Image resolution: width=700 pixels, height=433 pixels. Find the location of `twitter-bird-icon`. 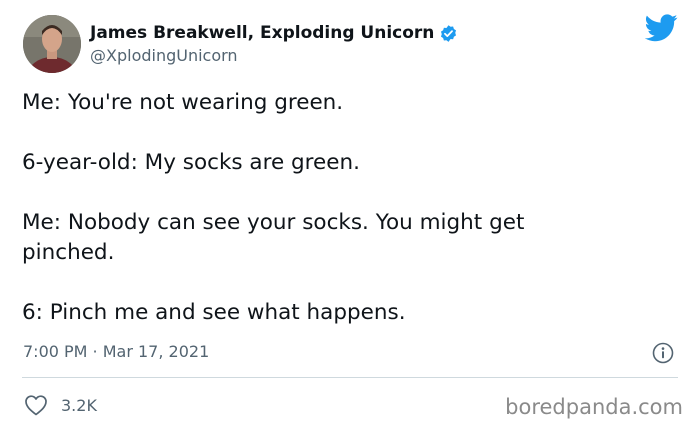

twitter-bird-icon is located at coordinates (661, 28).